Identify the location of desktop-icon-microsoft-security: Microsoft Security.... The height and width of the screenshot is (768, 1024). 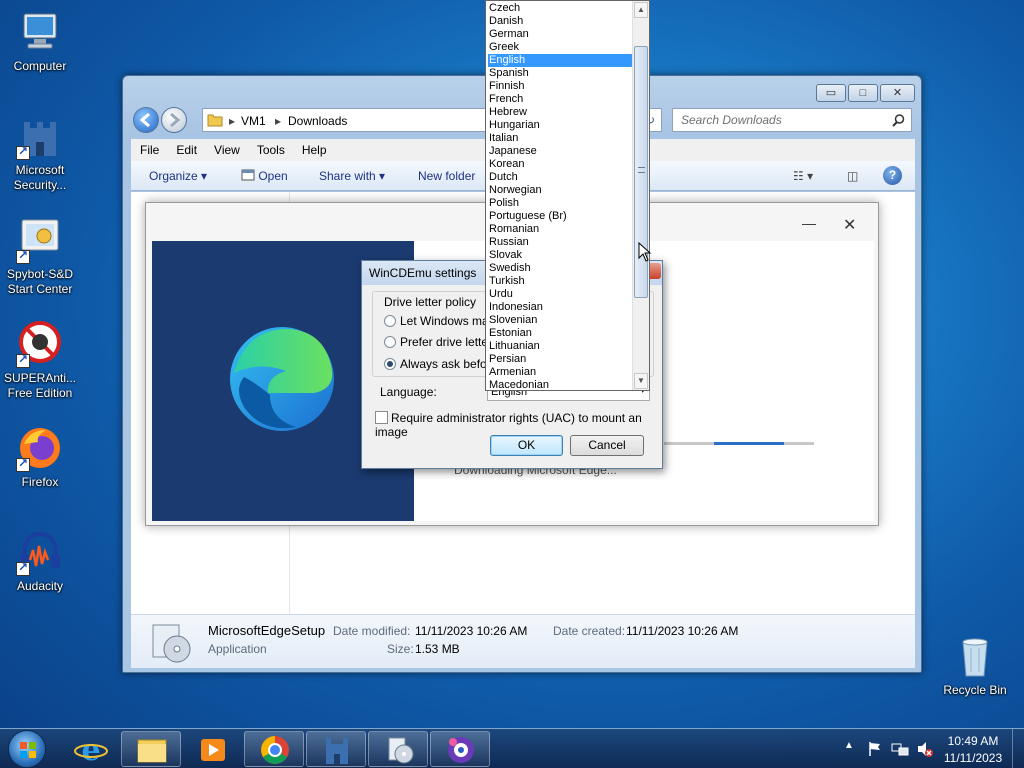
(40, 152).